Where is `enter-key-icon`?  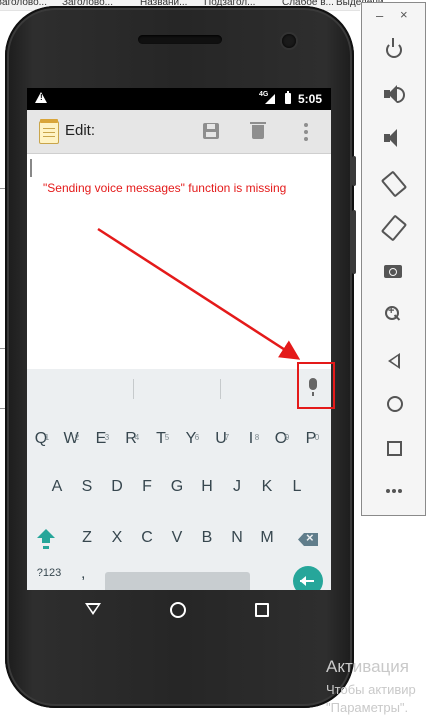 enter-key-icon is located at coordinates (308, 578).